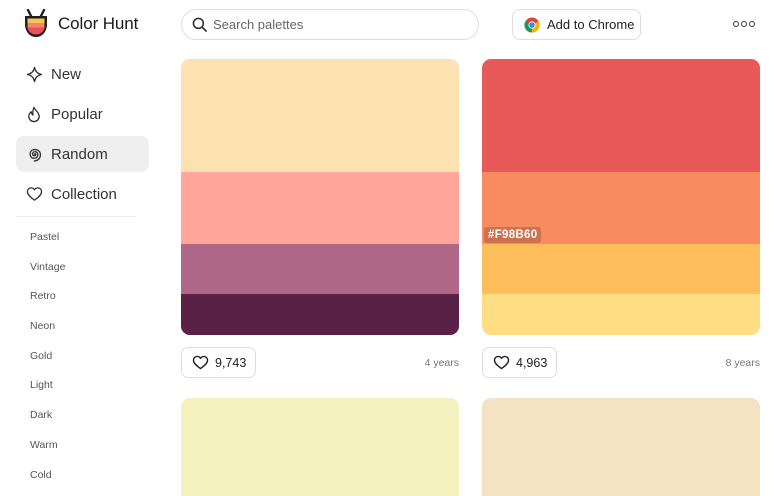 The image size is (776, 496). I want to click on sidebar-item-random: Random, so click(82, 154).